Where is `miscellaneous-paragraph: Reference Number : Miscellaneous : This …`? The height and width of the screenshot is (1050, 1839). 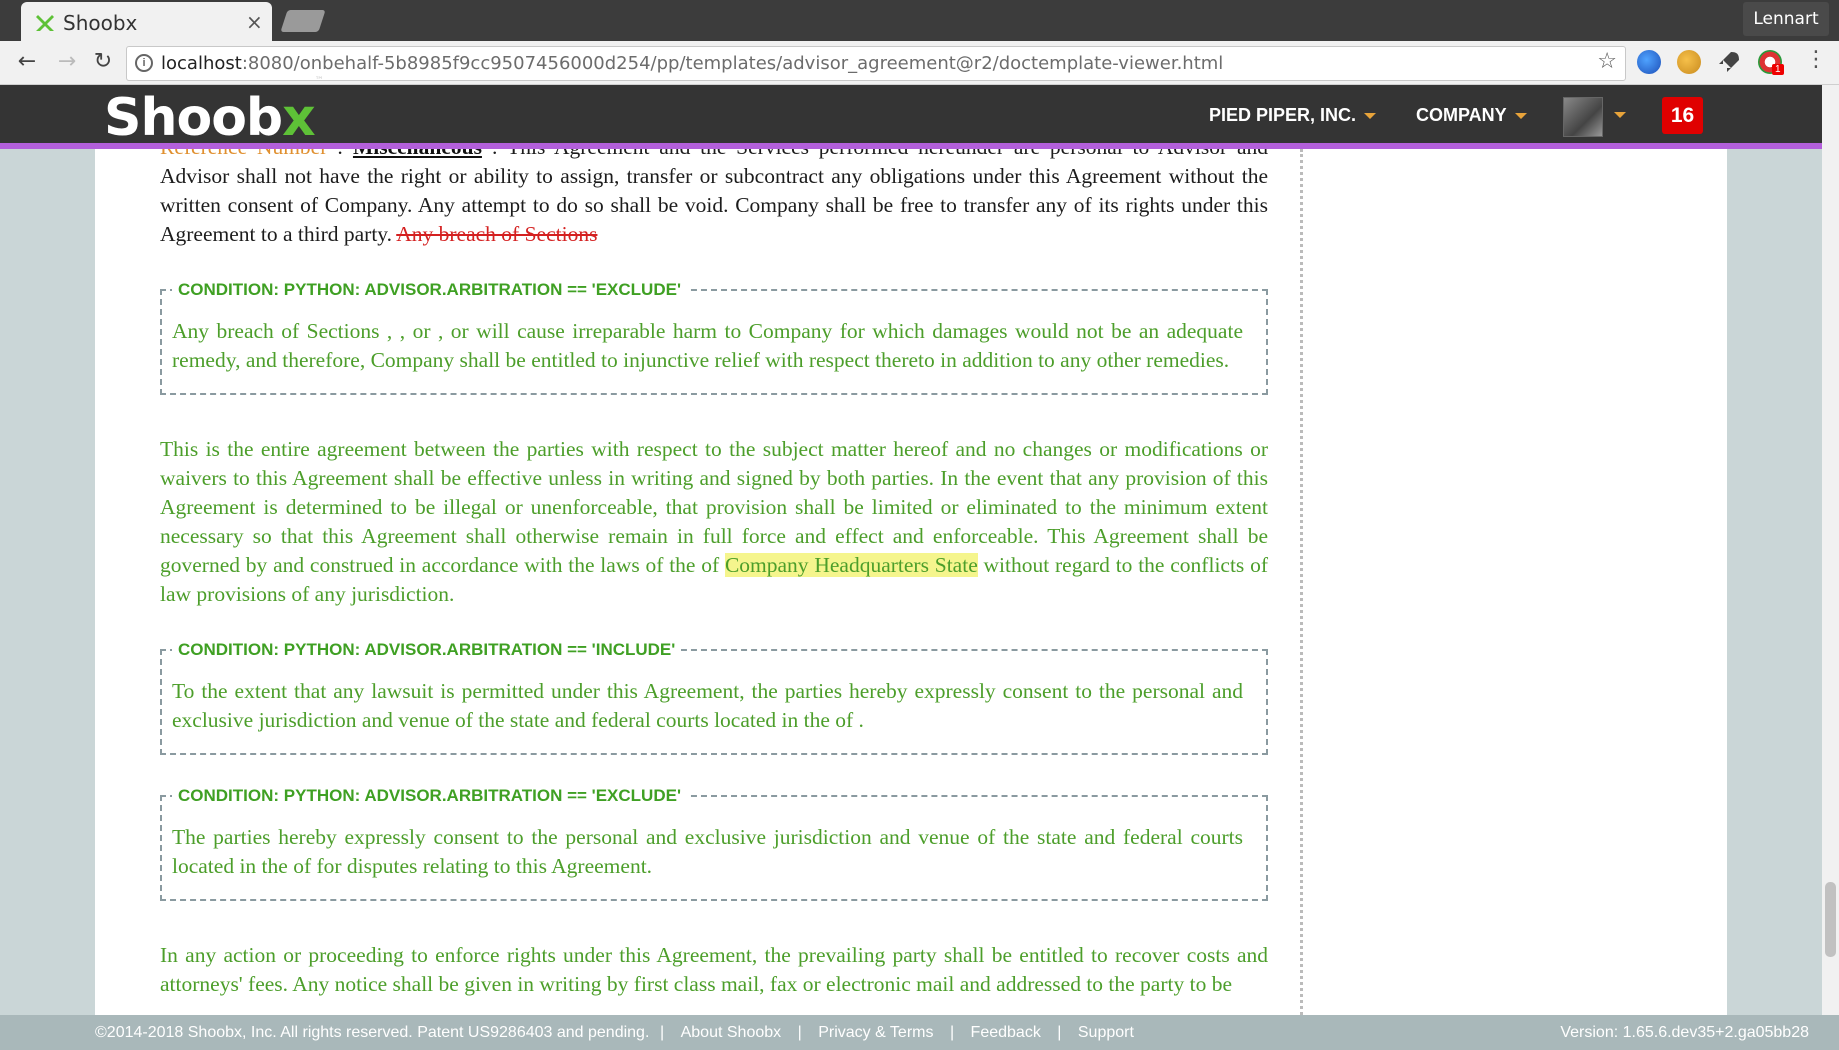
miscellaneous-paragraph: Reference Number : Miscellaneous : This … is located at coordinates (714, 199).